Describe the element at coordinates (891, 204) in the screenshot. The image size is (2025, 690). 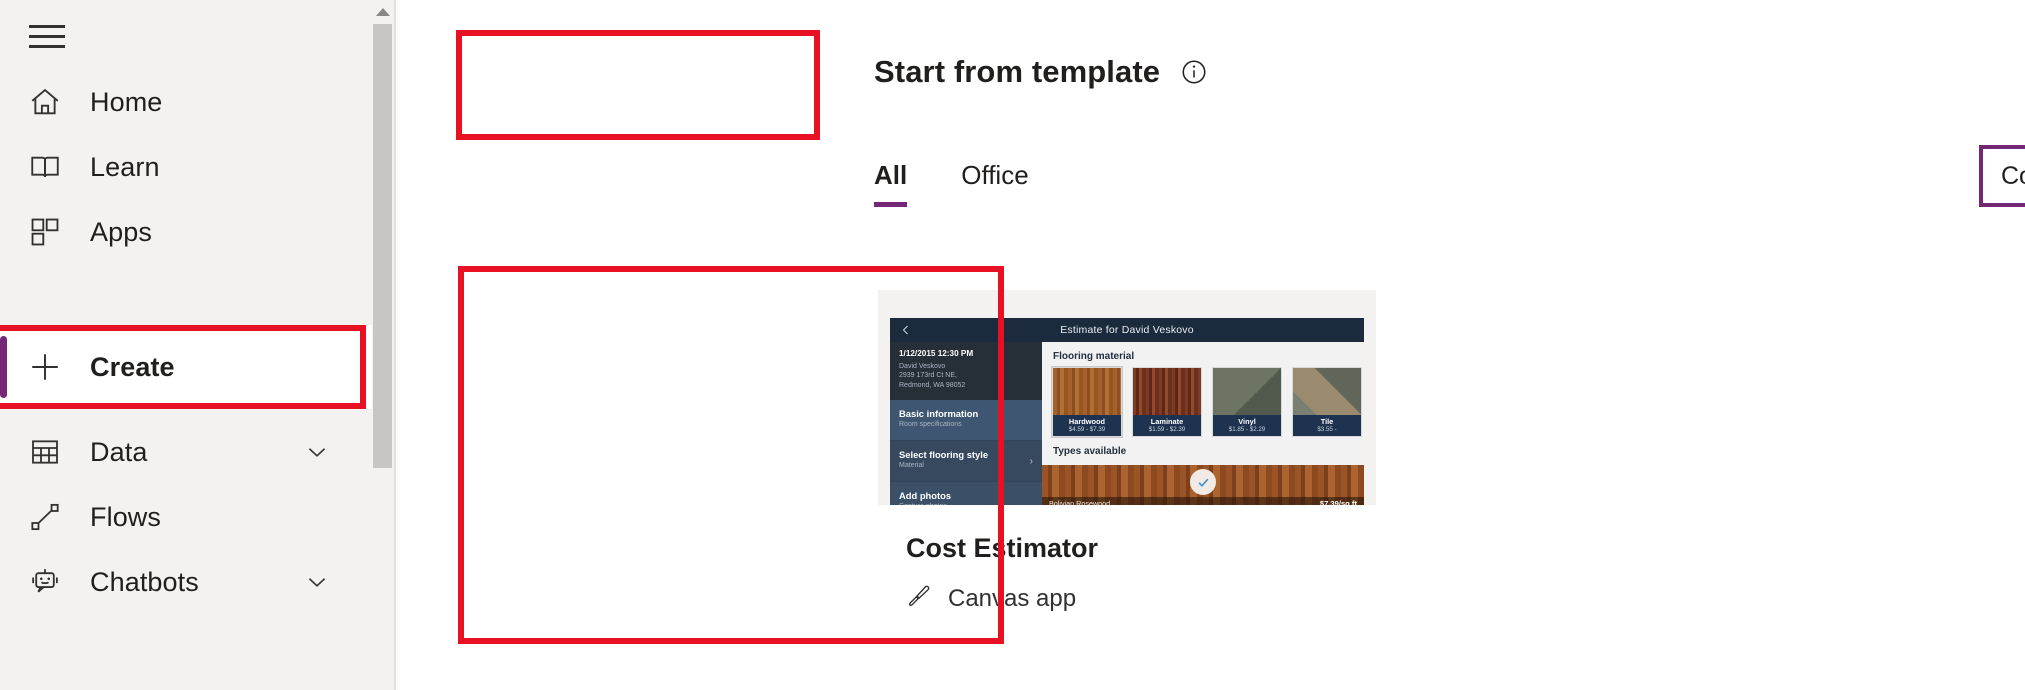
I see `tab-active-underline` at that location.